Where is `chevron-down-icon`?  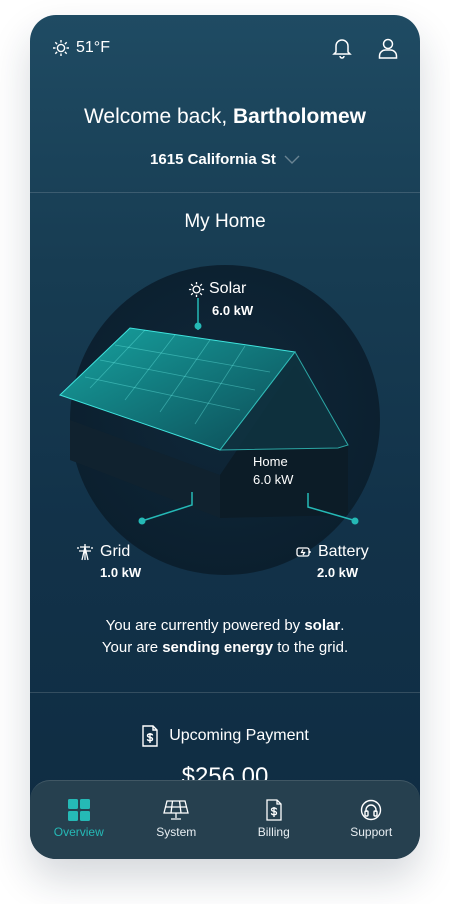 chevron-down-icon is located at coordinates (292, 159).